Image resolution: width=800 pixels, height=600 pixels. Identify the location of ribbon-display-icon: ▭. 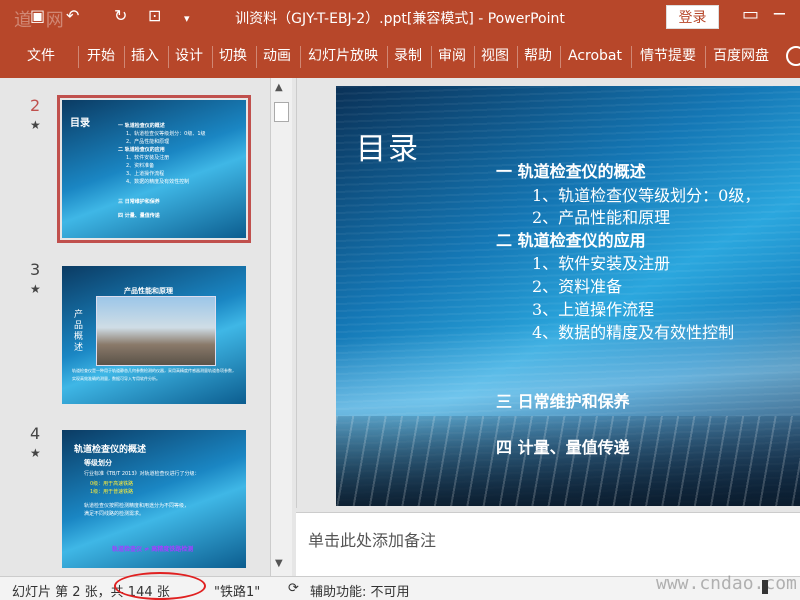
(750, 14).